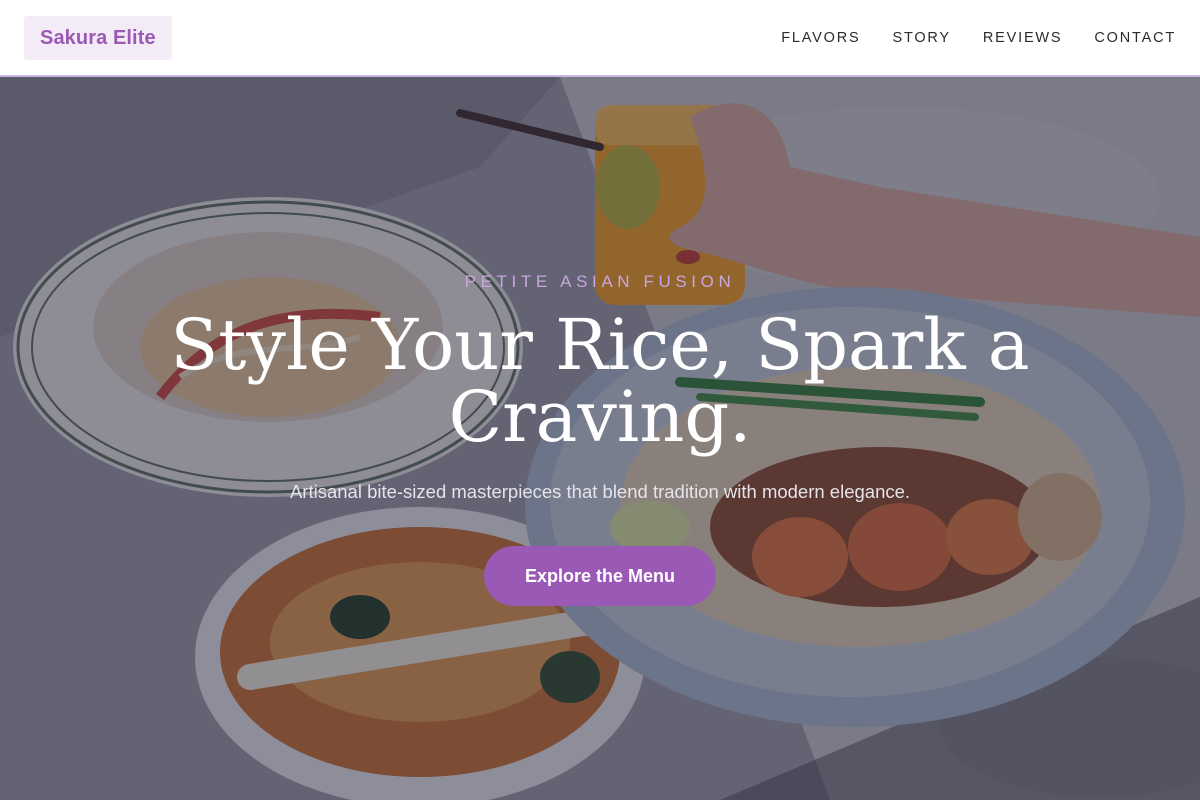 Image resolution: width=1200 pixels, height=800 pixels. What do you see at coordinates (600, 576) in the screenshot?
I see `explore-menu-button: Explore the Menu` at bounding box center [600, 576].